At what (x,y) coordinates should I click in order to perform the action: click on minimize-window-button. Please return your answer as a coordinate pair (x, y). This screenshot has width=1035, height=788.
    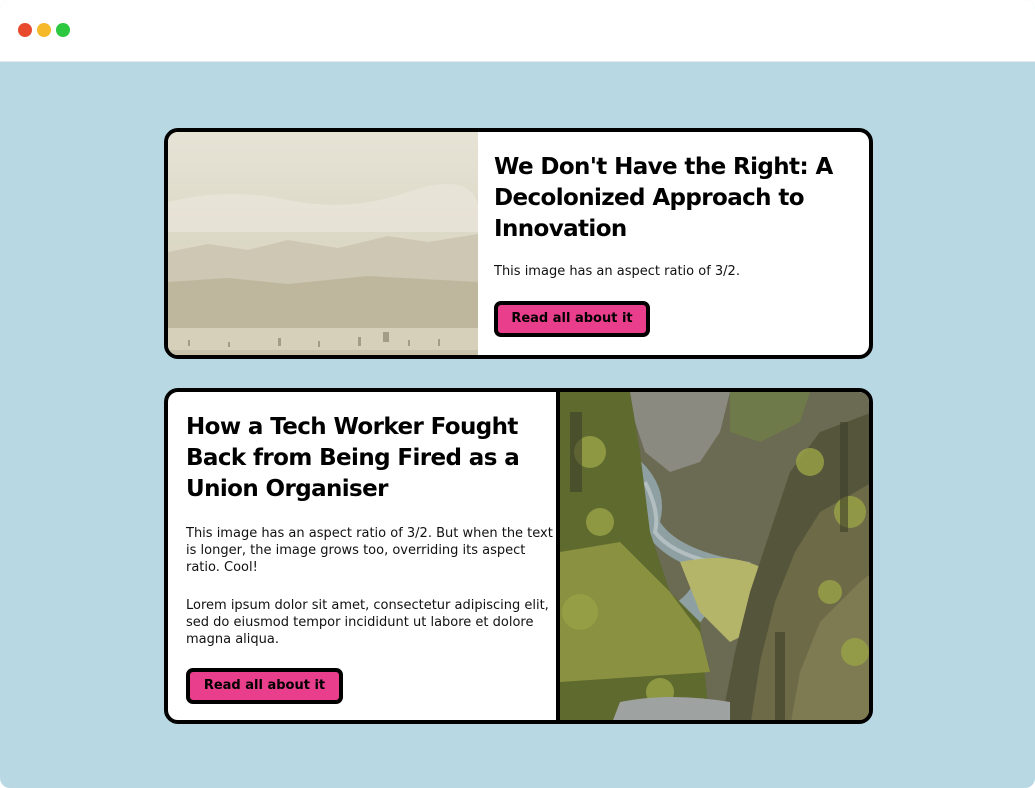
    Looking at the image, I should click on (44, 30).